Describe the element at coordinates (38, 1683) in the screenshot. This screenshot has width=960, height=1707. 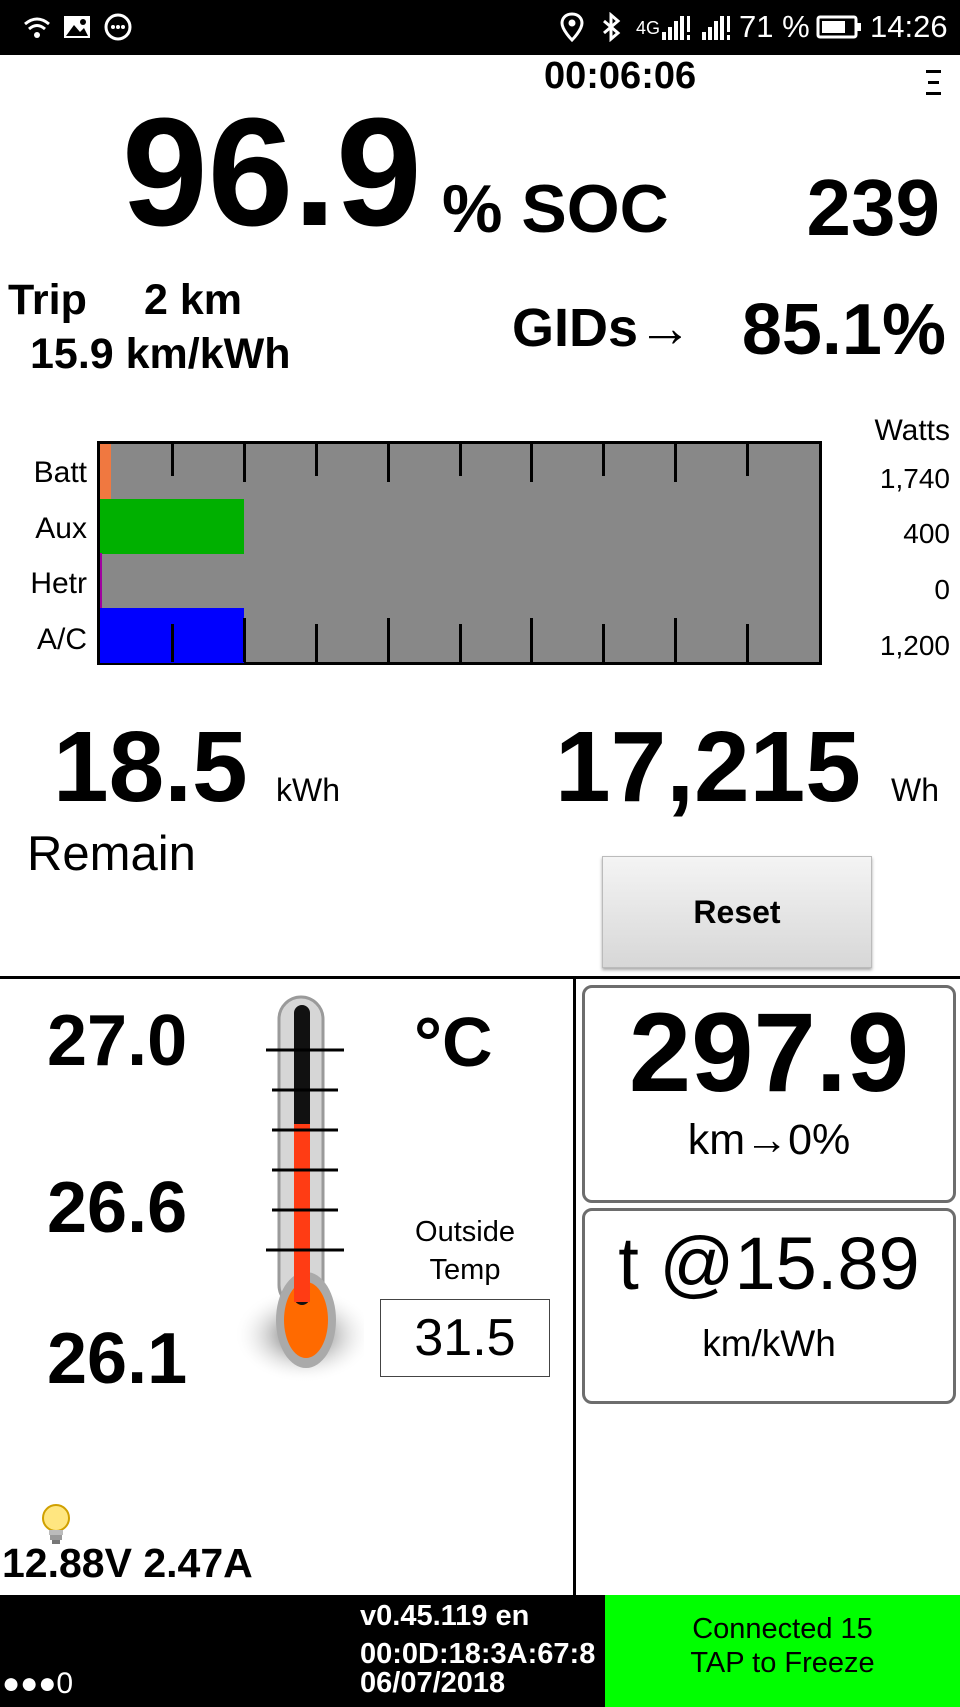
I see `footer-dots: ●●●0` at that location.